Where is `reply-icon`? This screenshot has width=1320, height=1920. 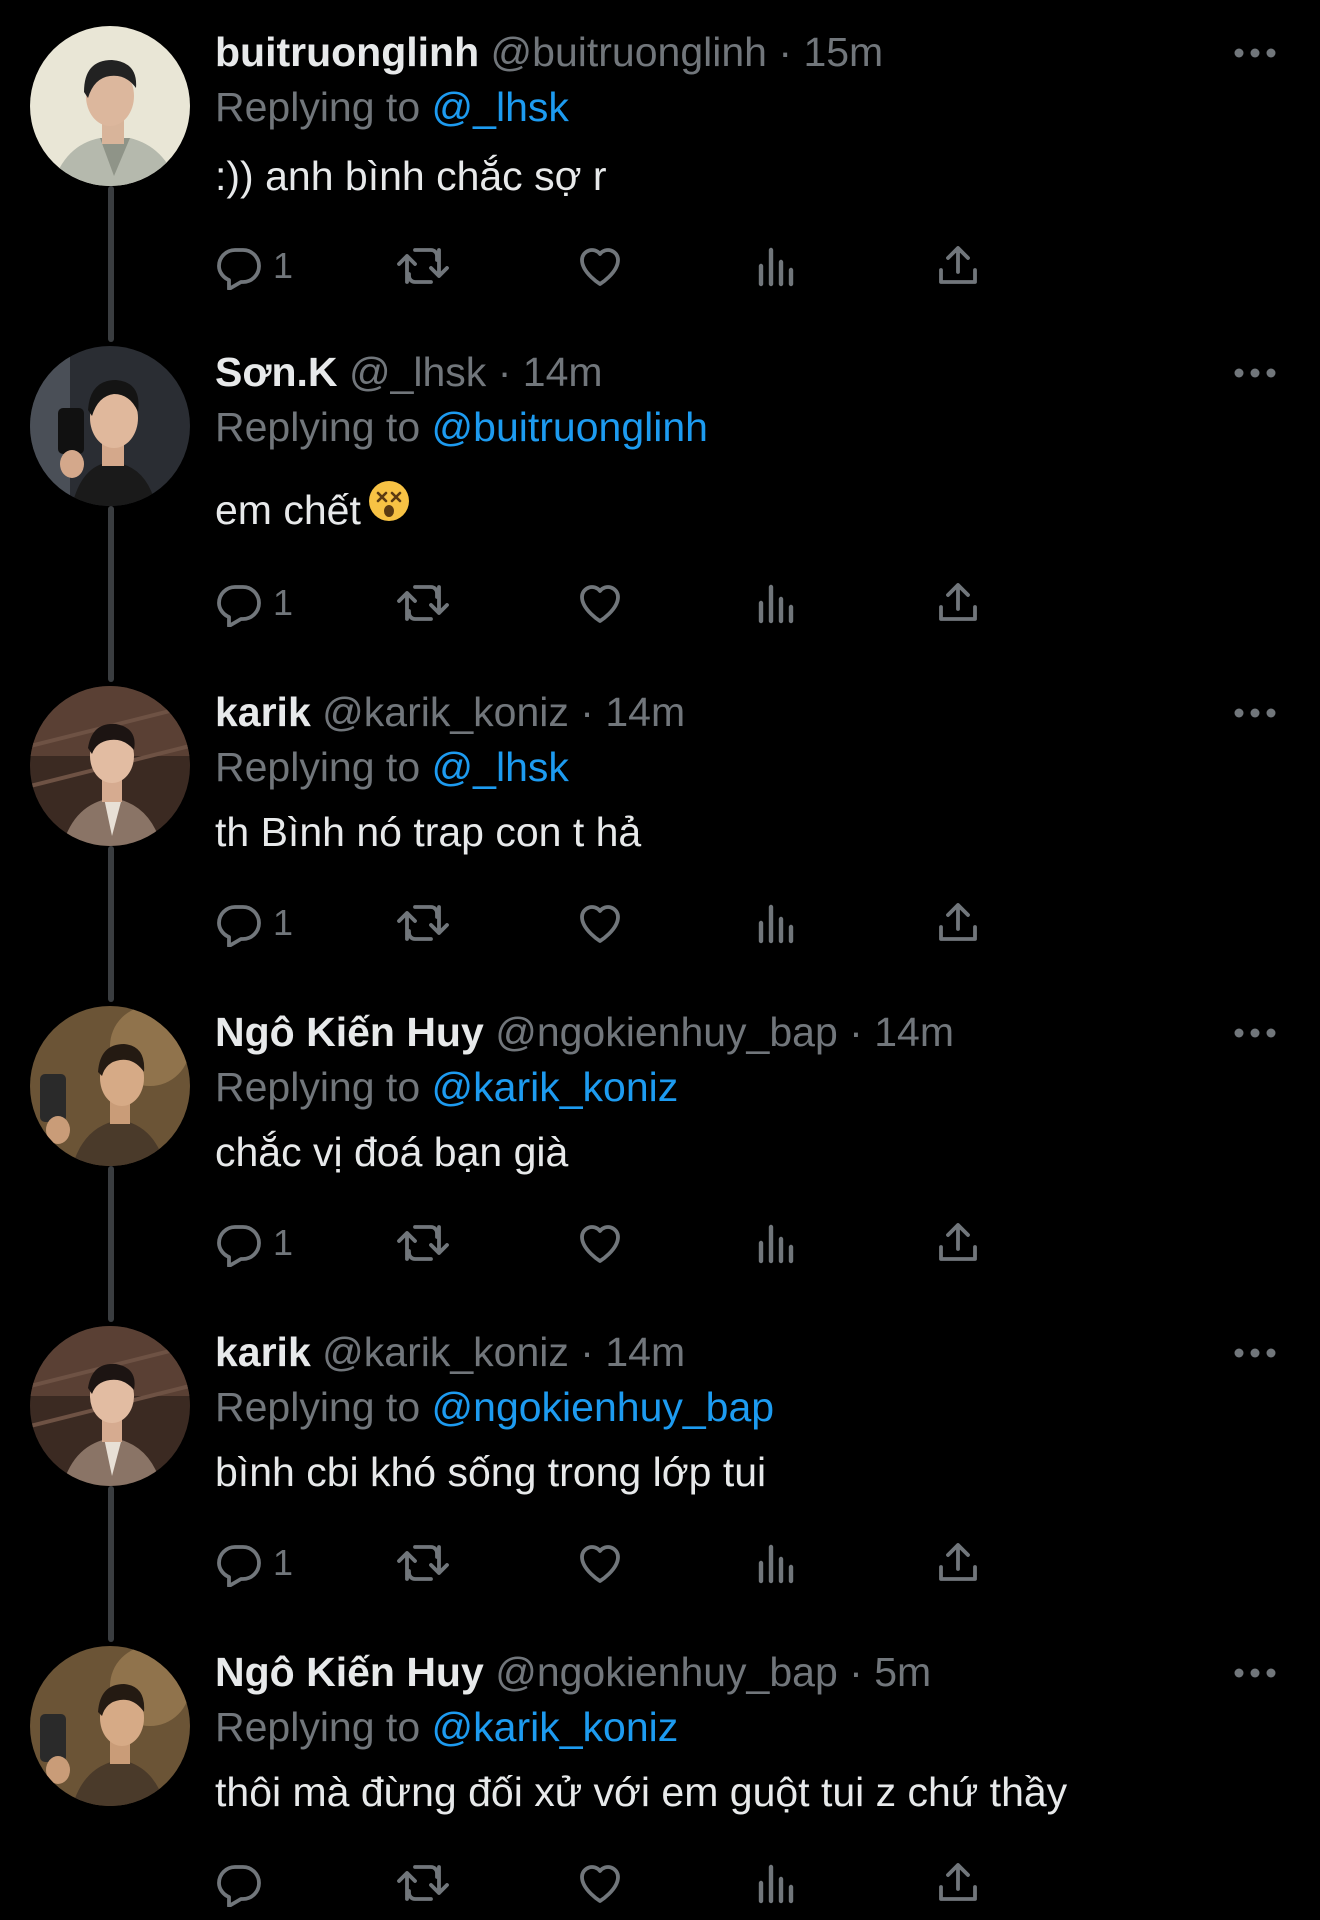 reply-icon is located at coordinates (239, 926).